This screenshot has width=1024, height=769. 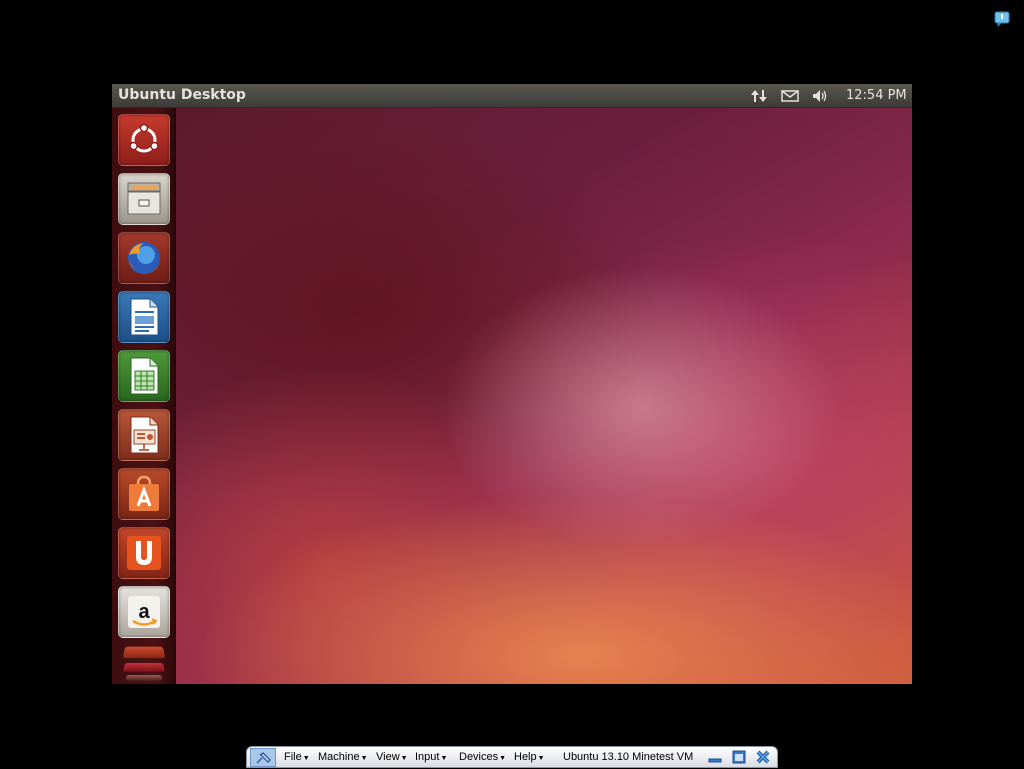 What do you see at coordinates (628, 757) in the screenshot?
I see `vm-name: Ubuntu 13.10 Minetest VM` at bounding box center [628, 757].